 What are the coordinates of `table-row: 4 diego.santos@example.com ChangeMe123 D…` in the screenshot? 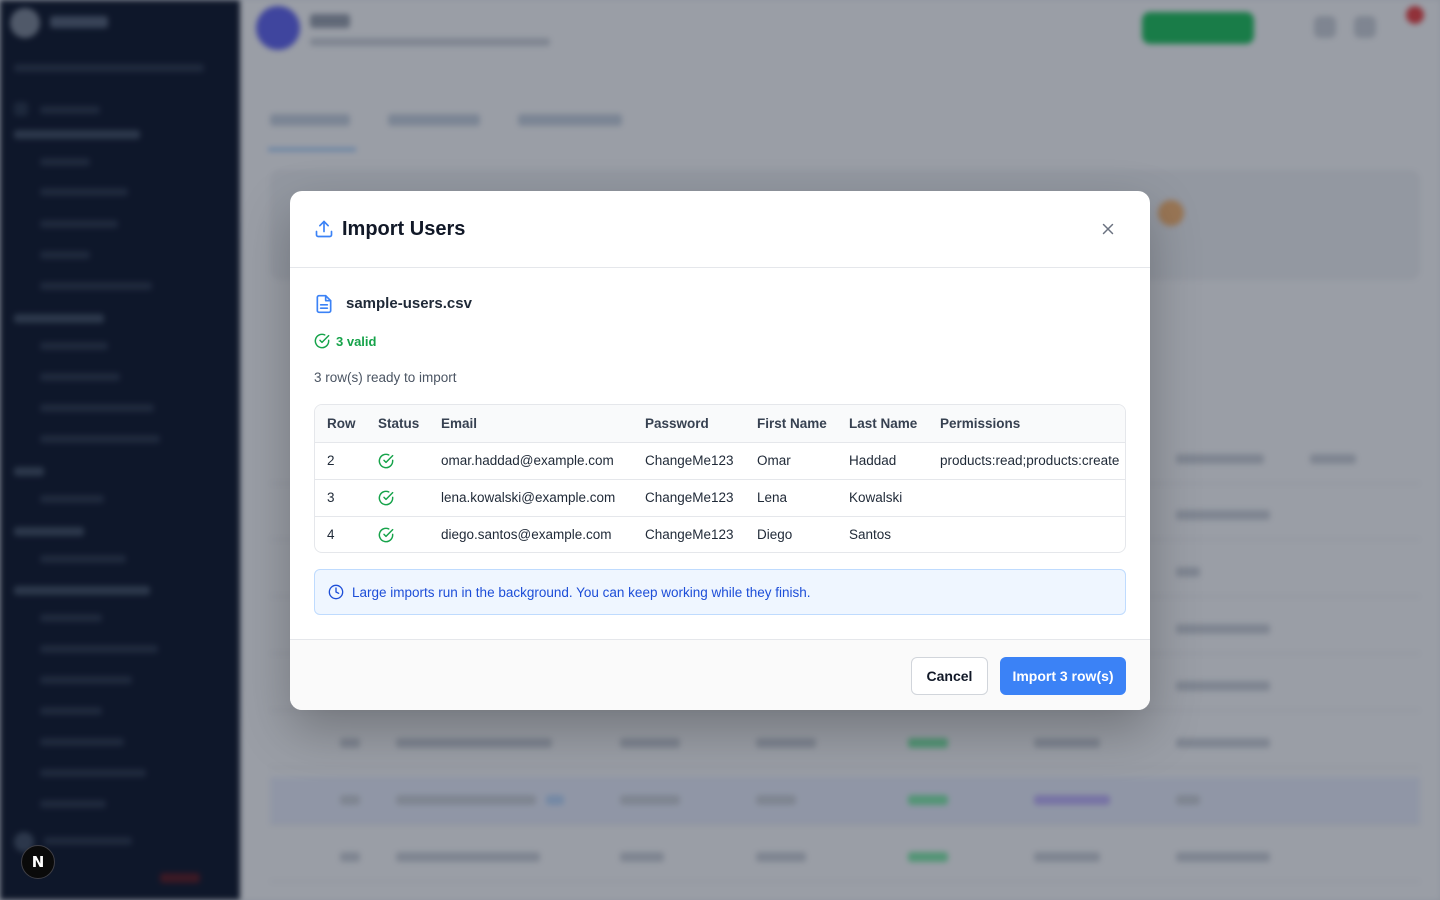 It's located at (720, 534).